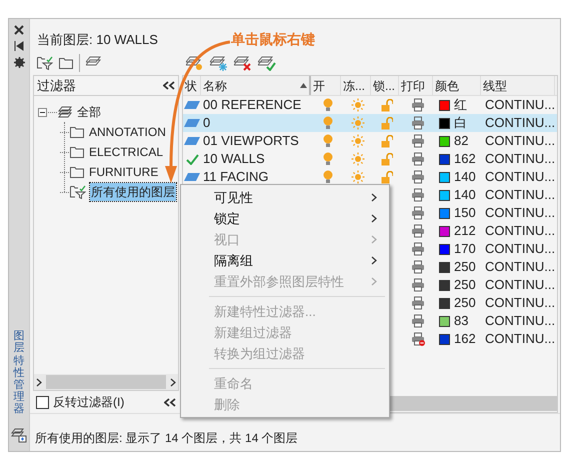 The height and width of the screenshot is (464, 565). I want to click on color-value: 82, so click(461, 141).